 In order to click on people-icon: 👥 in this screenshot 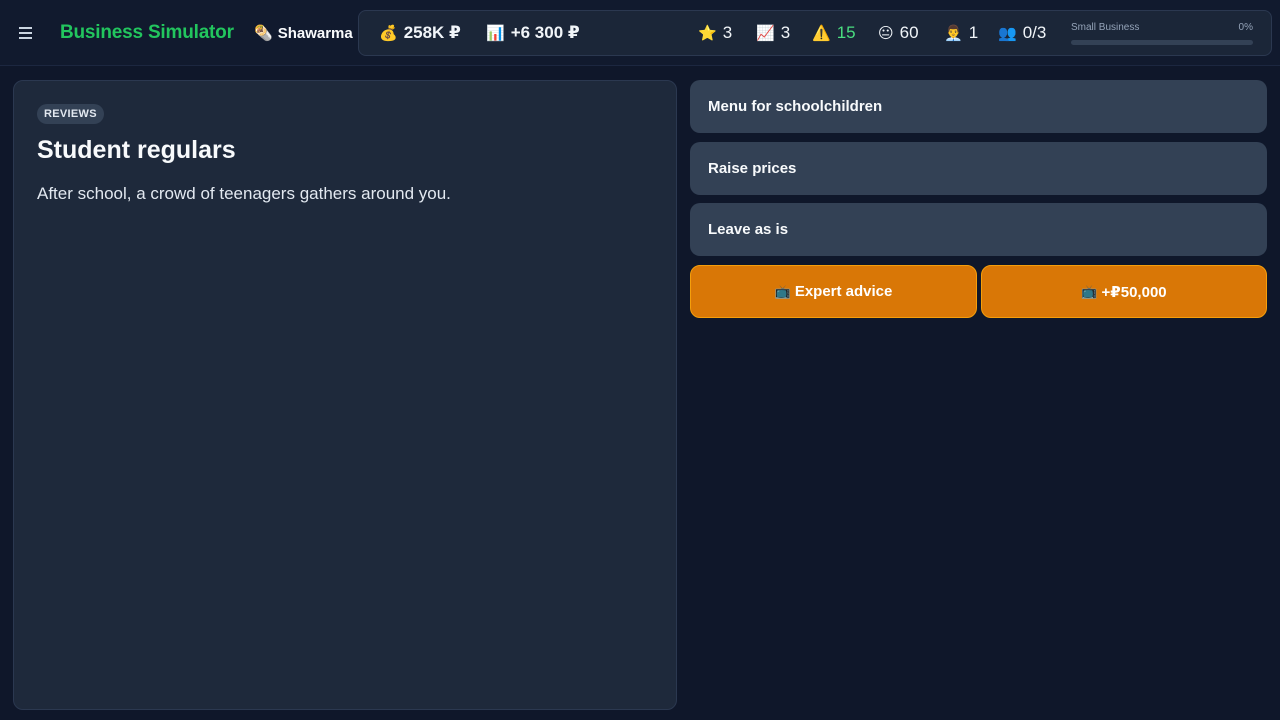, I will do `click(1007, 33)`.